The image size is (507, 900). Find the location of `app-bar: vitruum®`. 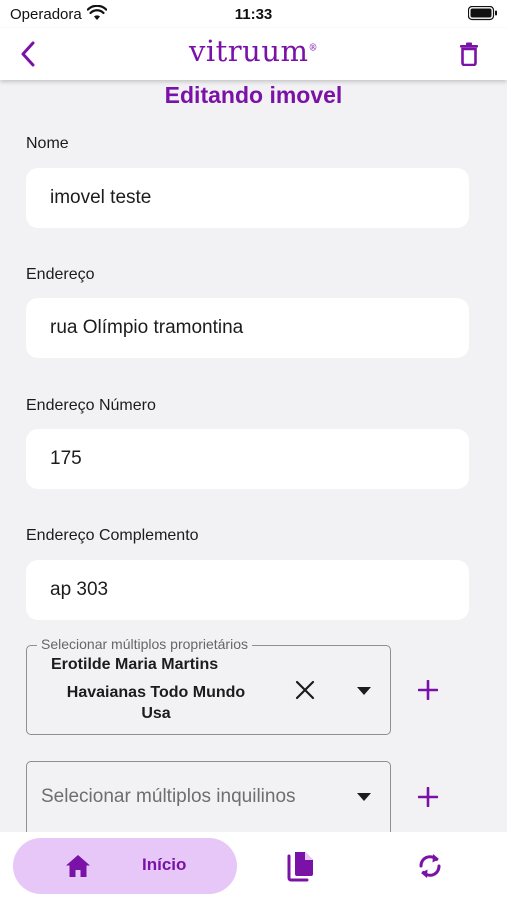

app-bar: vitruum® is located at coordinates (253, 54).